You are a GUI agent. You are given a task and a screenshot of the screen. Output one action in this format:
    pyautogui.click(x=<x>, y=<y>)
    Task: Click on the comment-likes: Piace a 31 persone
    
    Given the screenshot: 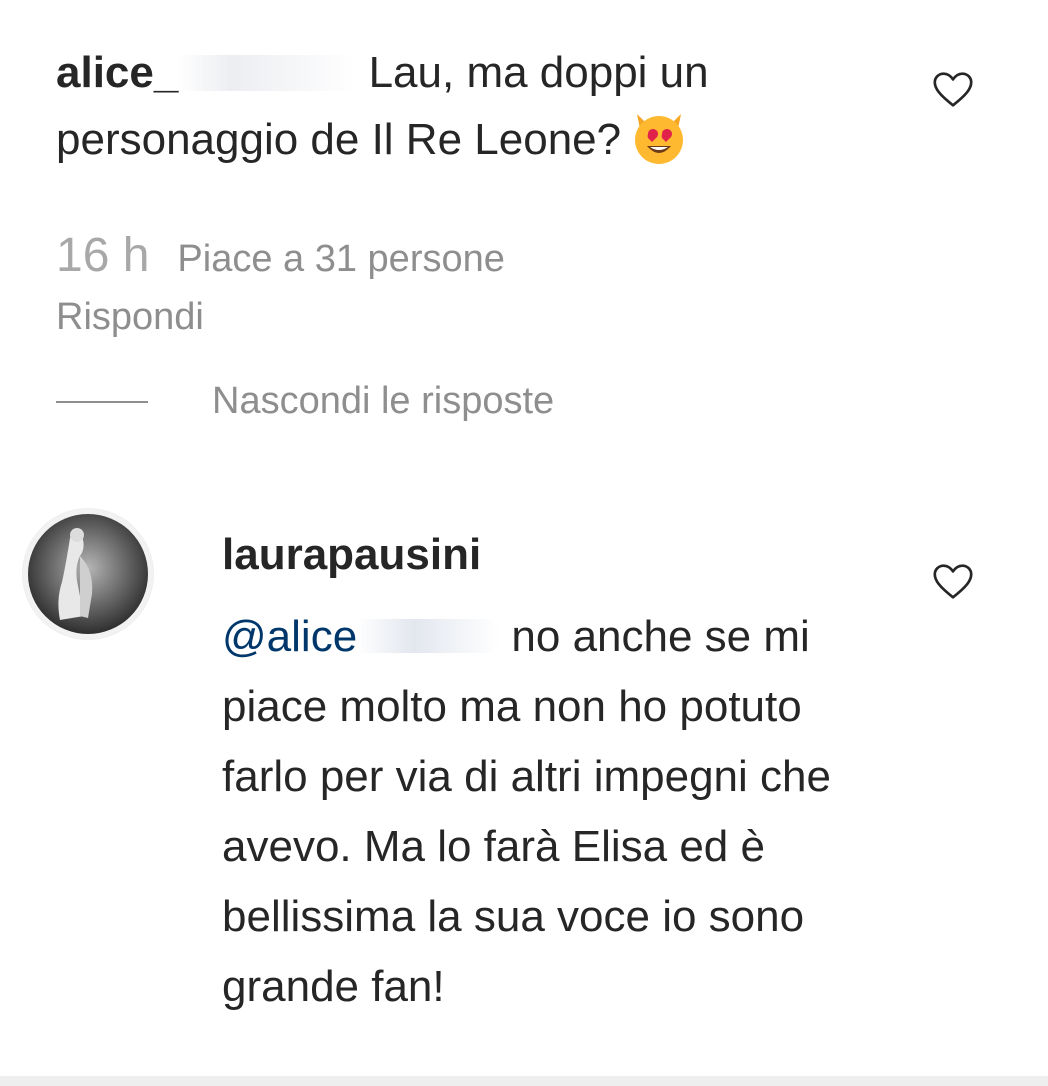 What is the action you would take?
    pyautogui.click(x=340, y=259)
    